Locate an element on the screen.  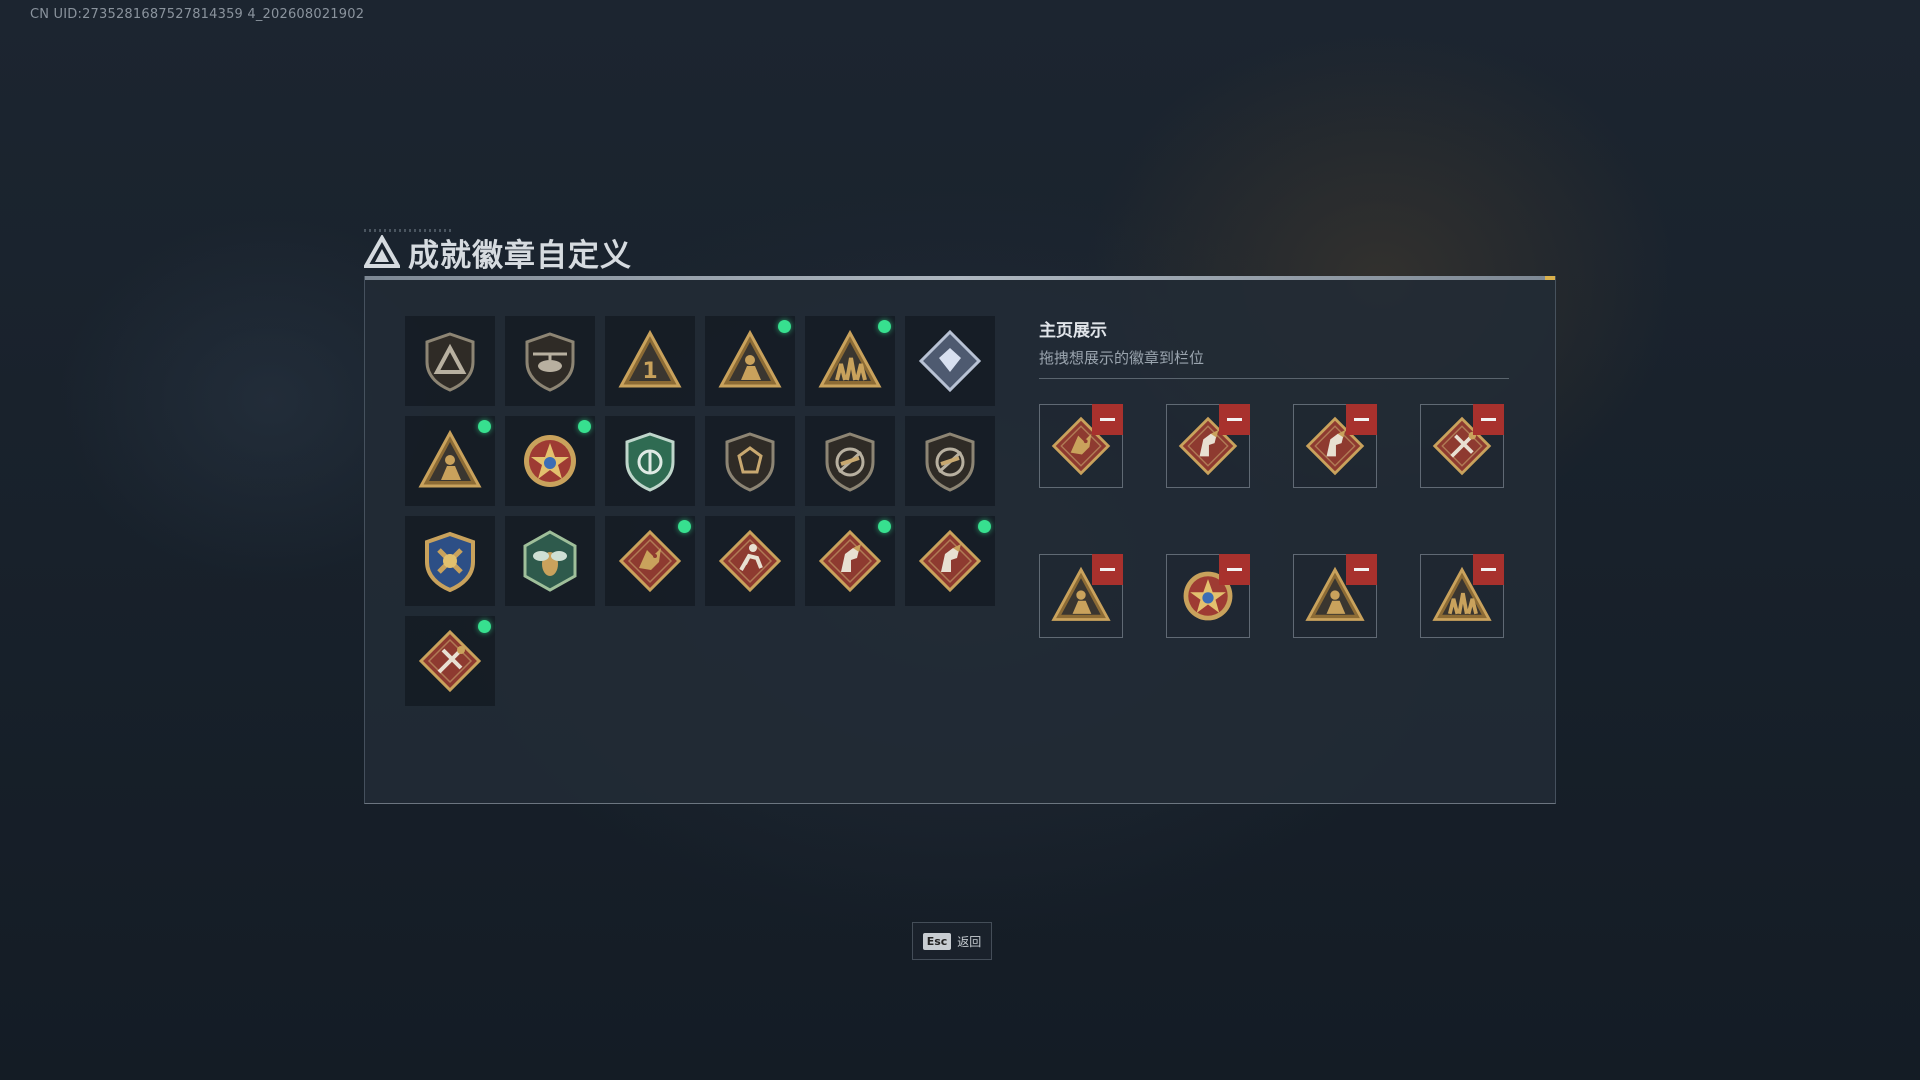
svg-text: 1 is located at coordinates (649, 371).